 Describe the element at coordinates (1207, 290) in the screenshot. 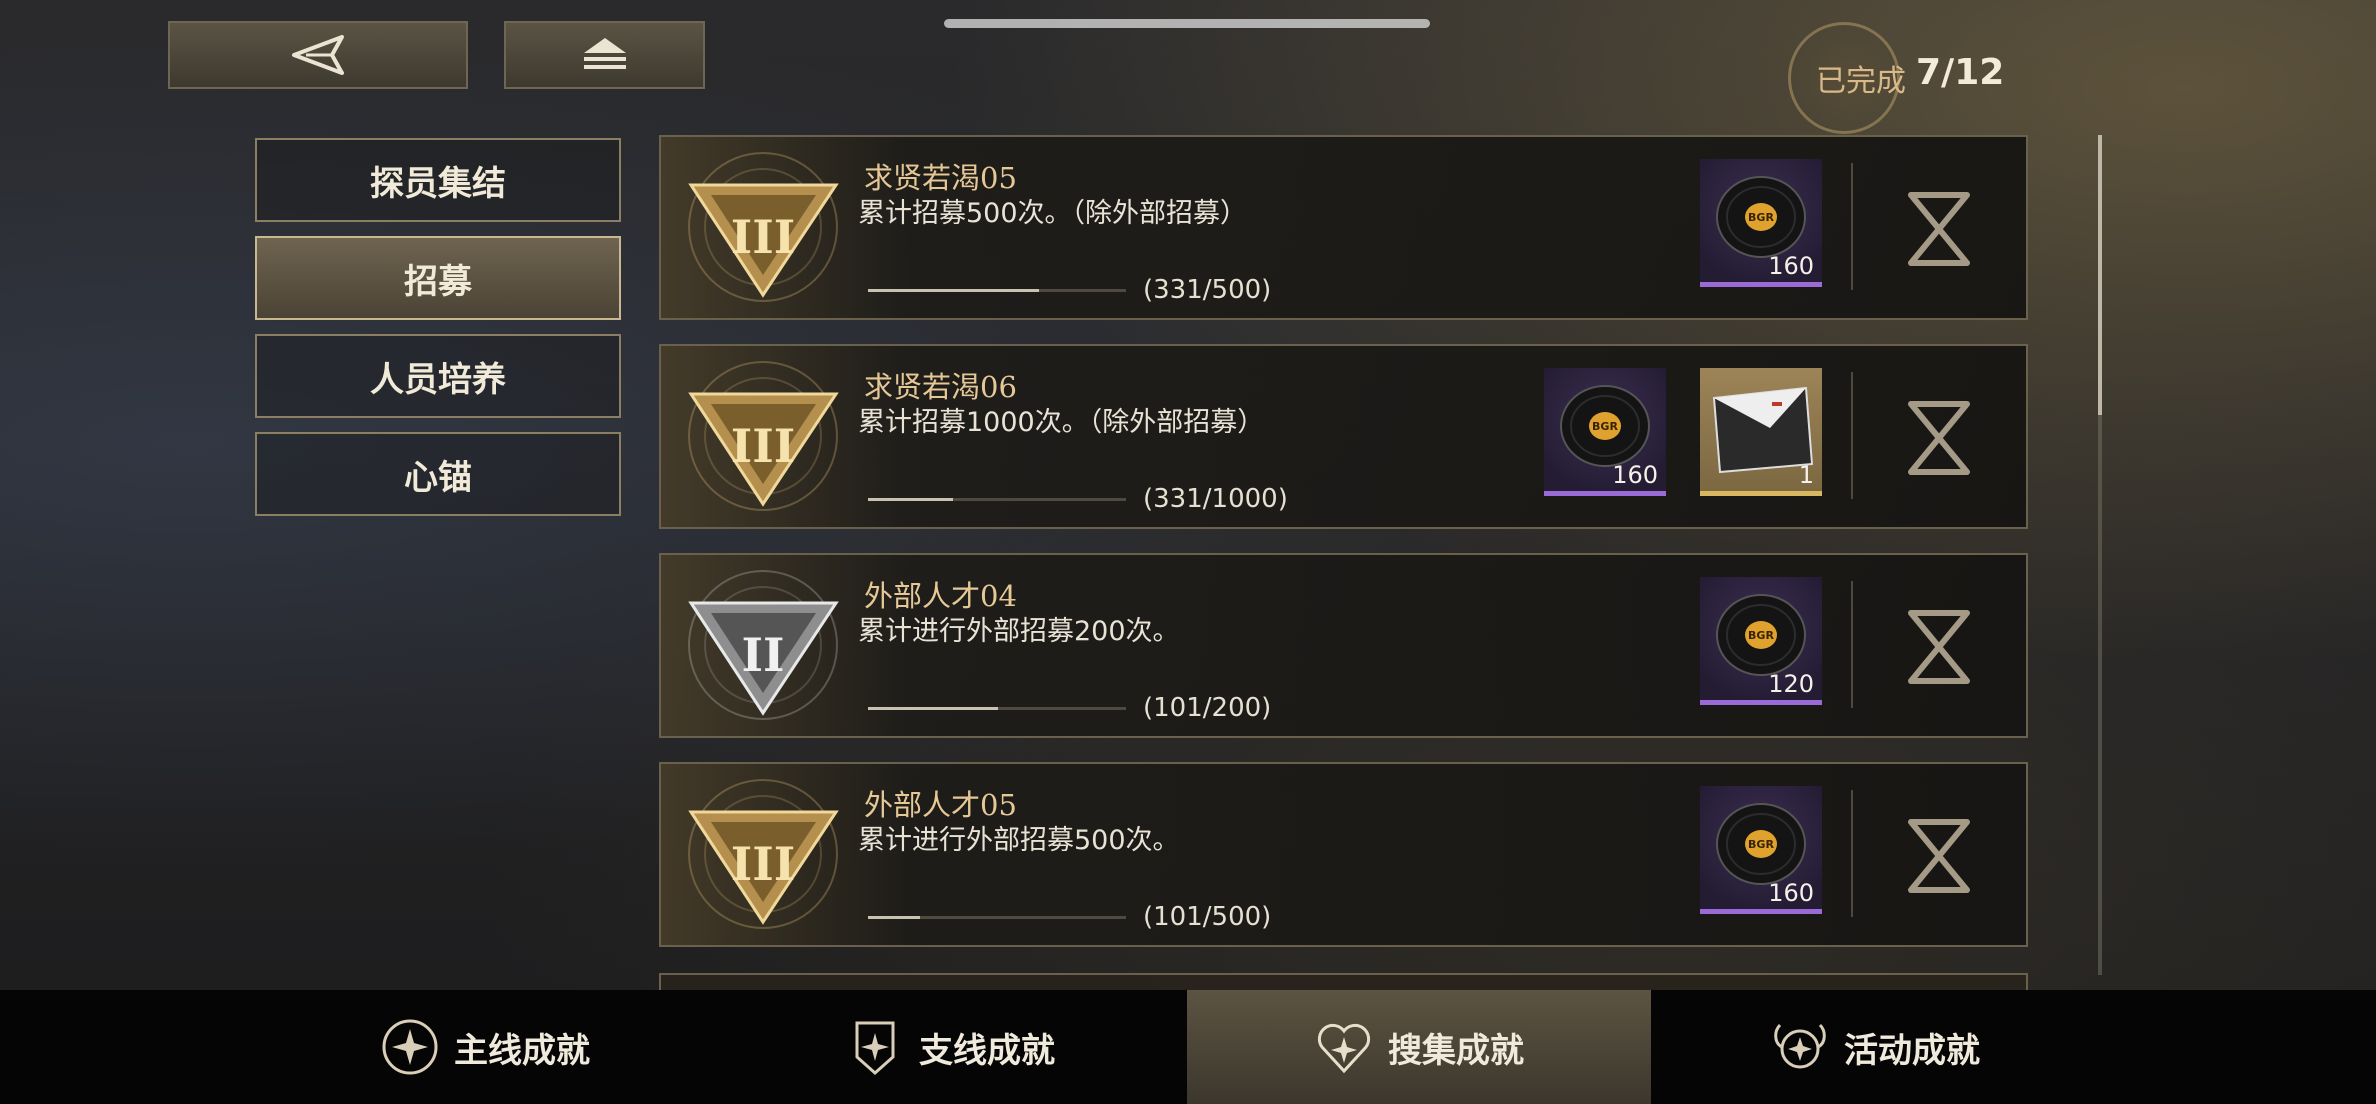

I see `achievement-progress-text: (331/500)` at that location.